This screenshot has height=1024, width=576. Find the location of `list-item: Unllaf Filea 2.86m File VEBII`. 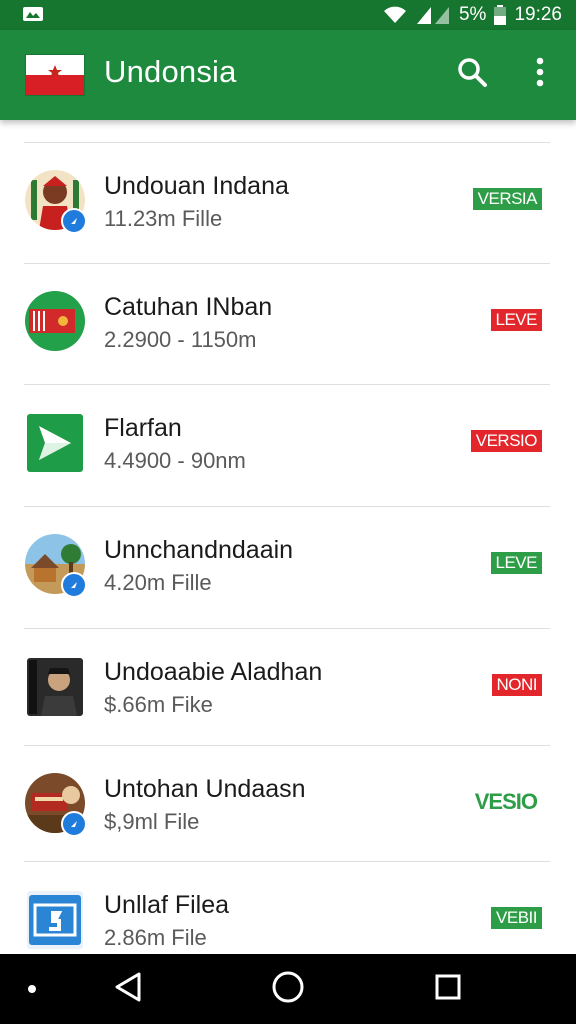

list-item: Unllaf Filea 2.86m File VEBII is located at coordinates (288, 907).